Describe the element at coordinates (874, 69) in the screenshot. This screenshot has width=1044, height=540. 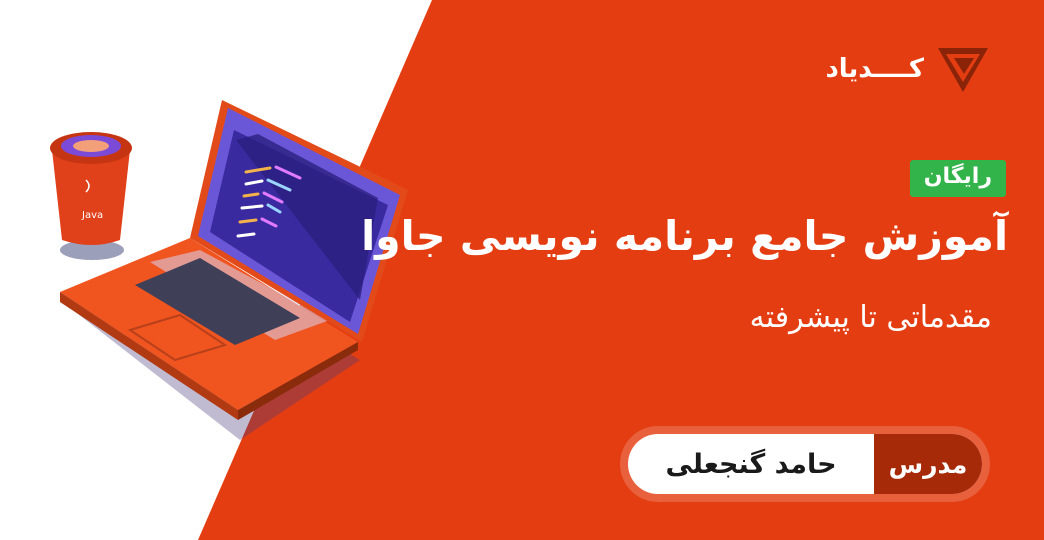
I see `brand-name: کــــدیاد` at that location.